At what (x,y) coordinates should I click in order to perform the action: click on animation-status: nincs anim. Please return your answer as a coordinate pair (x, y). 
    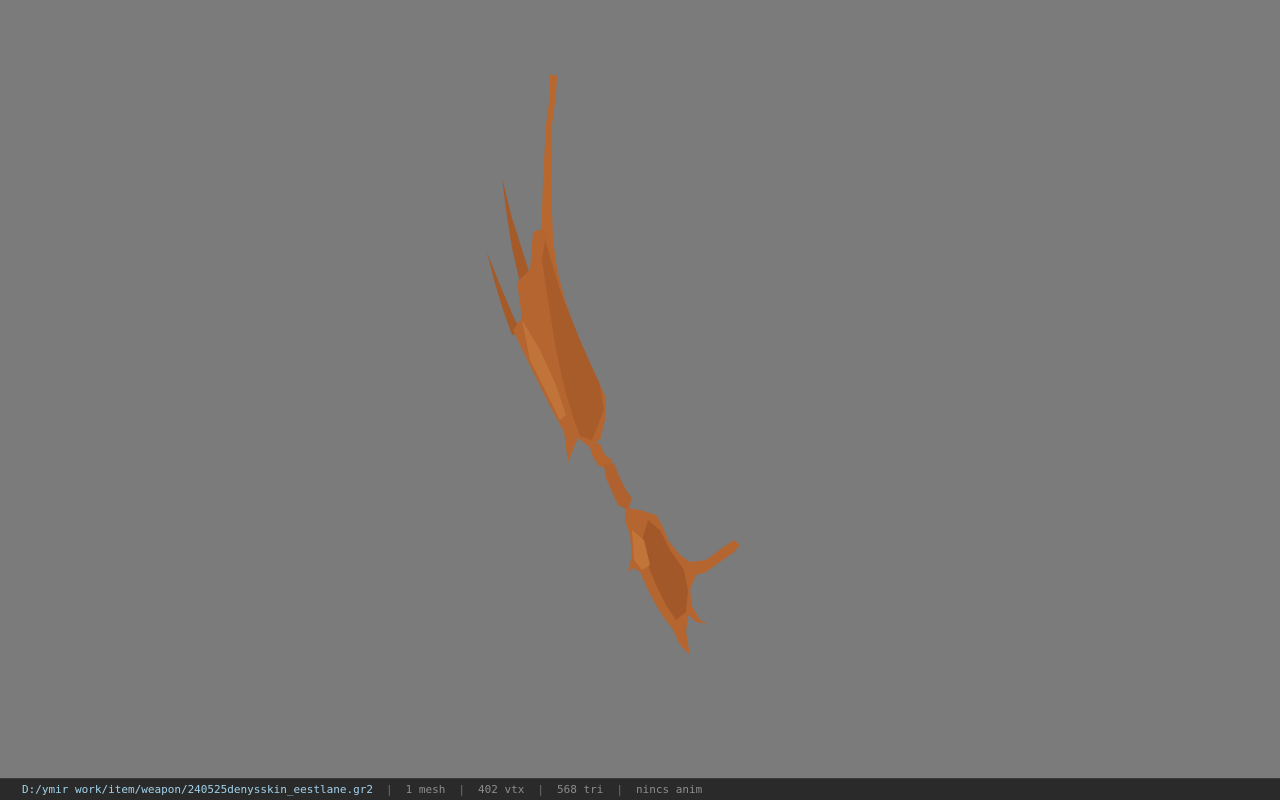
    Looking at the image, I should click on (669, 789).